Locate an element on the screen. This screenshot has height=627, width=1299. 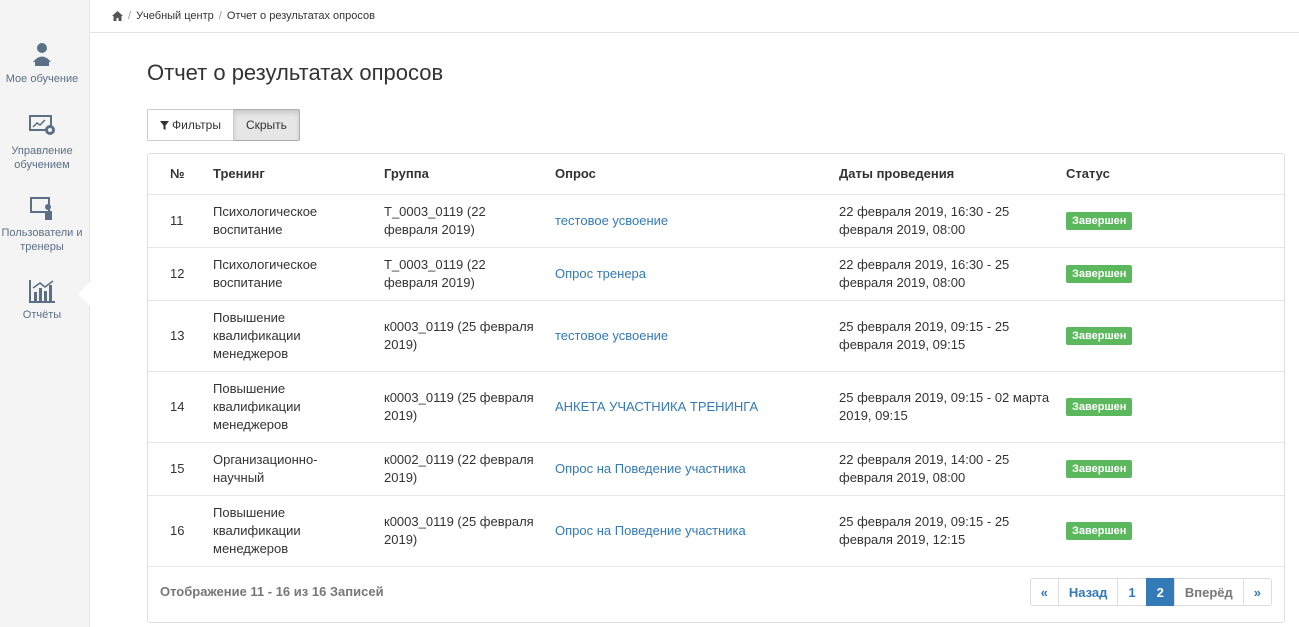
records-info: Отображение 11 - 16 из 16 Записей is located at coordinates (272, 591).